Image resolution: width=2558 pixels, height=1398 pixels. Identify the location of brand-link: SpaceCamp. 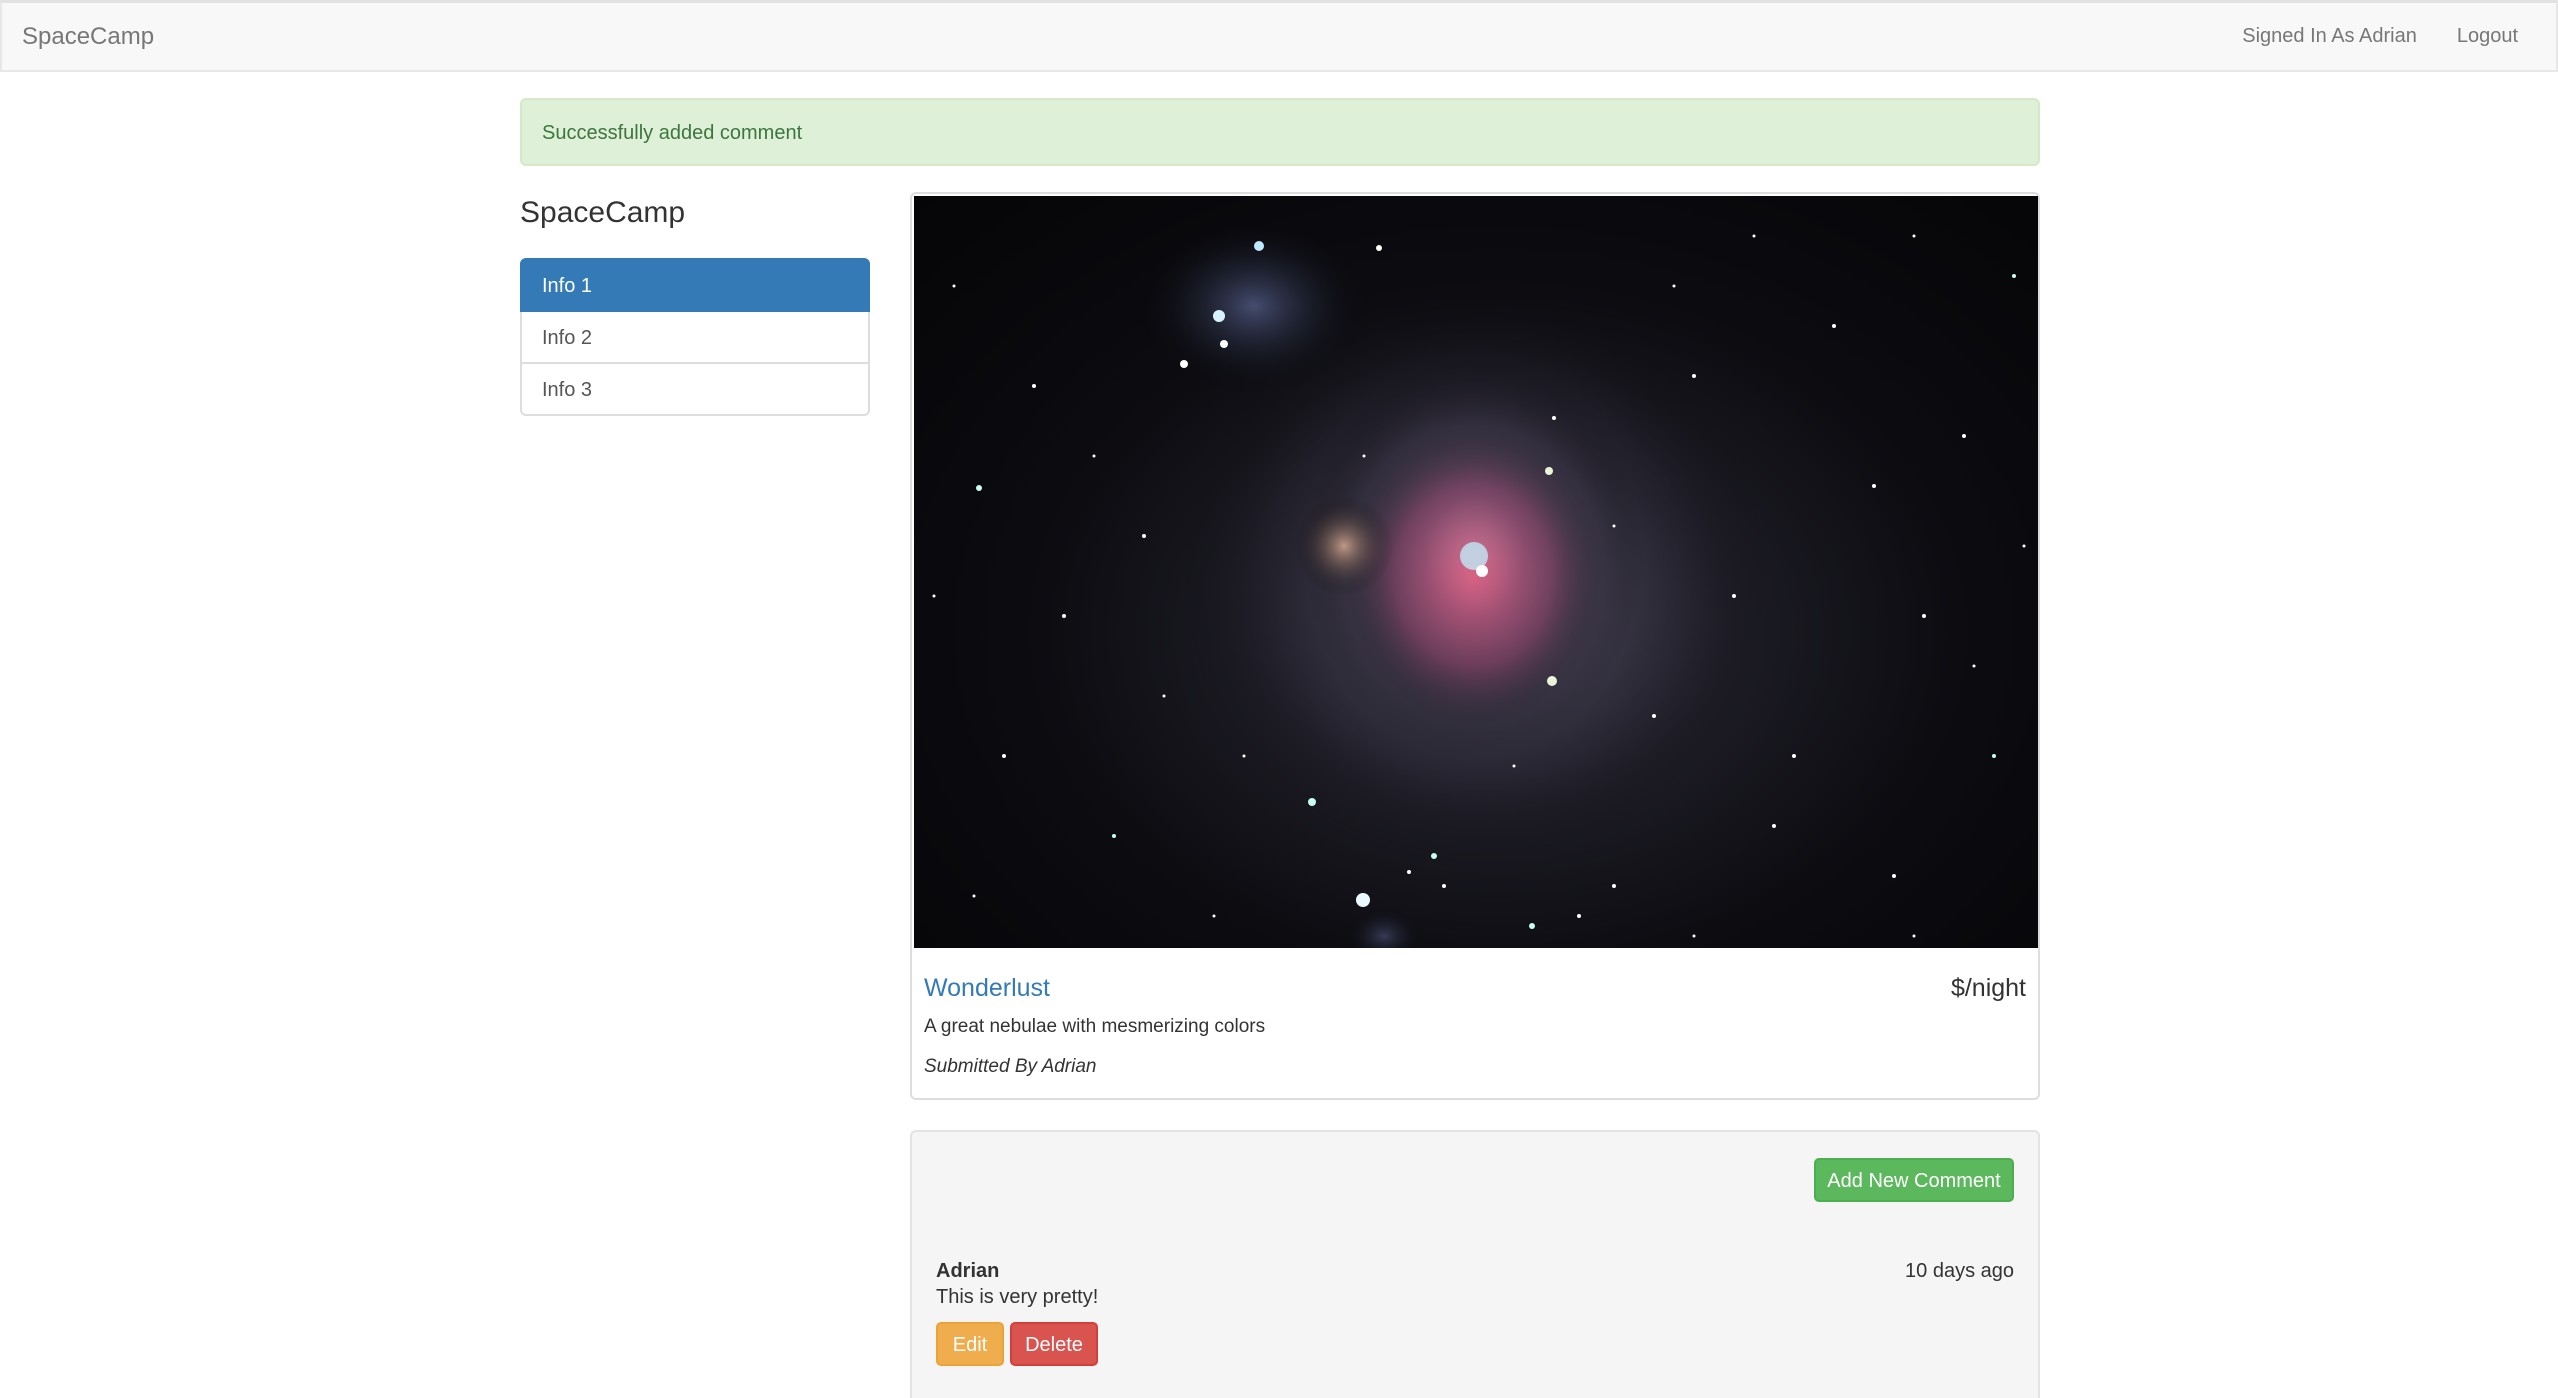
(88, 37).